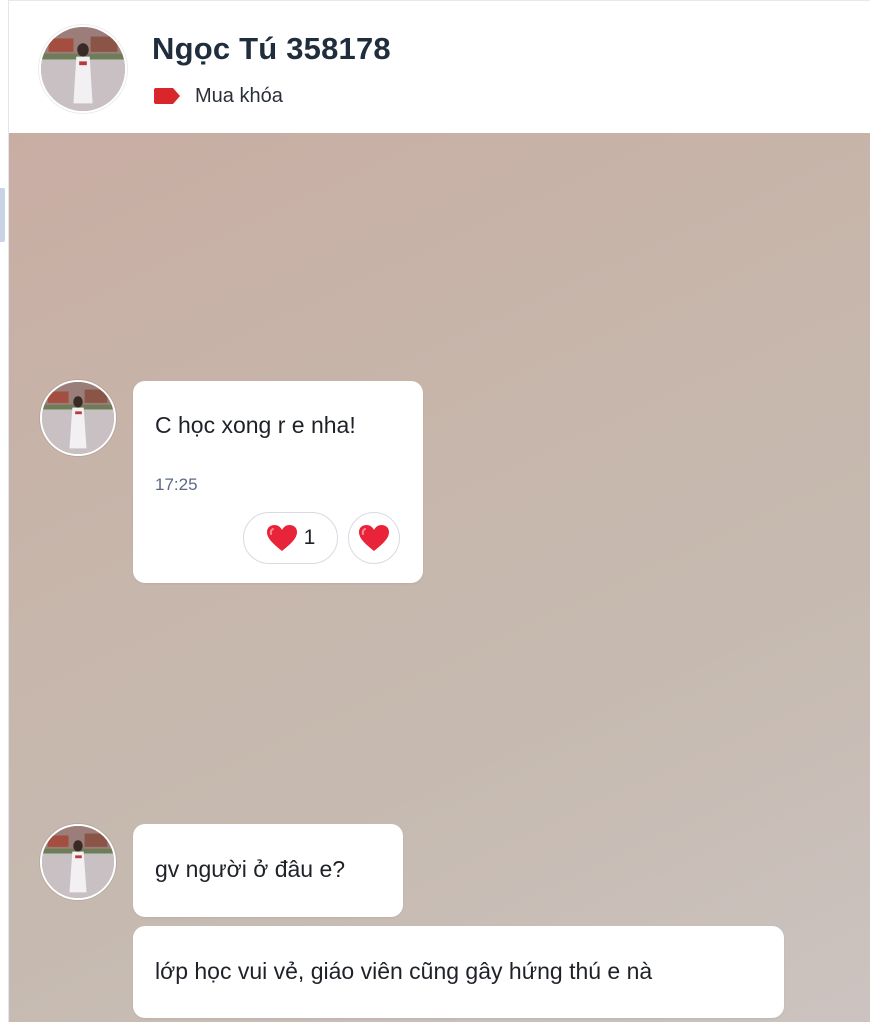 The height and width of the screenshot is (1022, 870). What do you see at coordinates (278, 482) in the screenshot?
I see `message-bubble: C học xong r e nha! 17:25 1` at bounding box center [278, 482].